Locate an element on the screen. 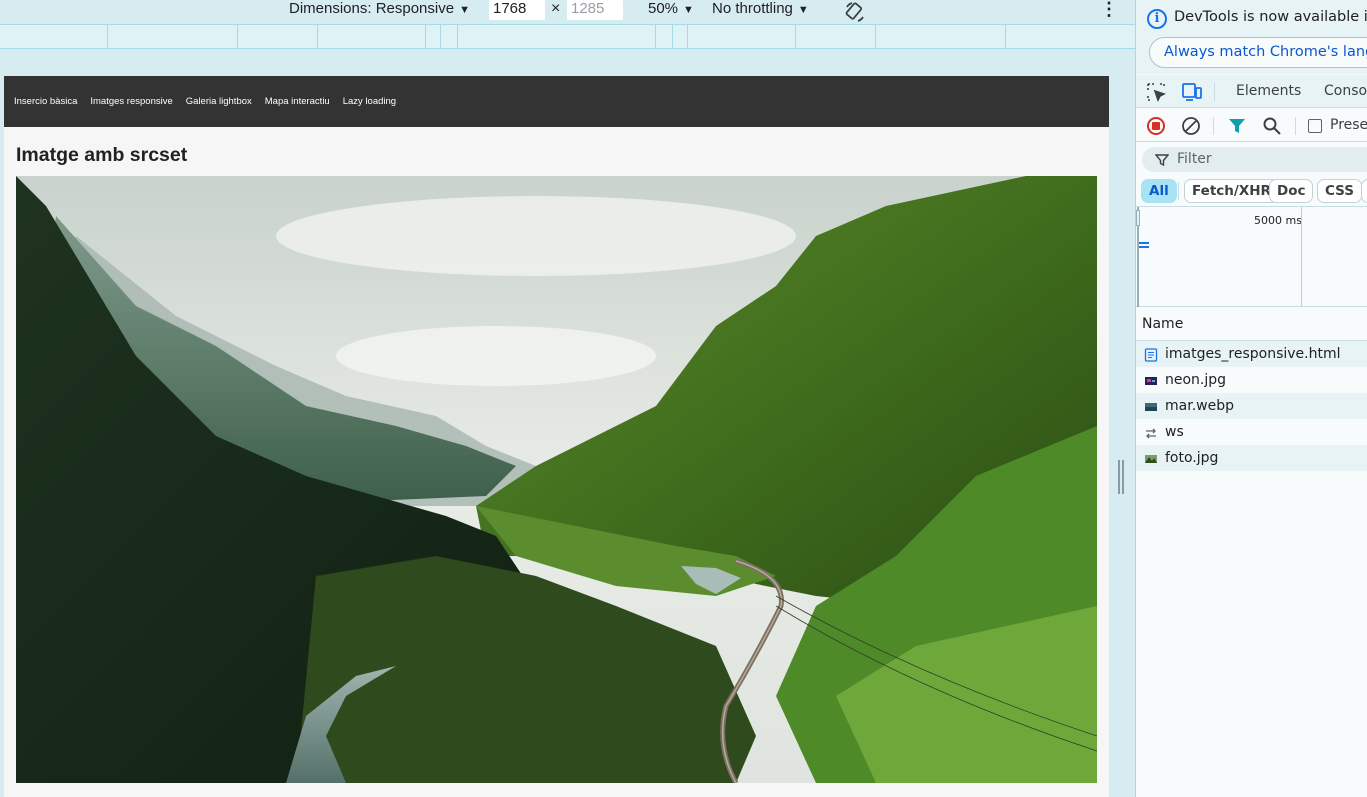 This screenshot has height=797, width=1367. zoom-label: 50% is located at coordinates (663, 8).